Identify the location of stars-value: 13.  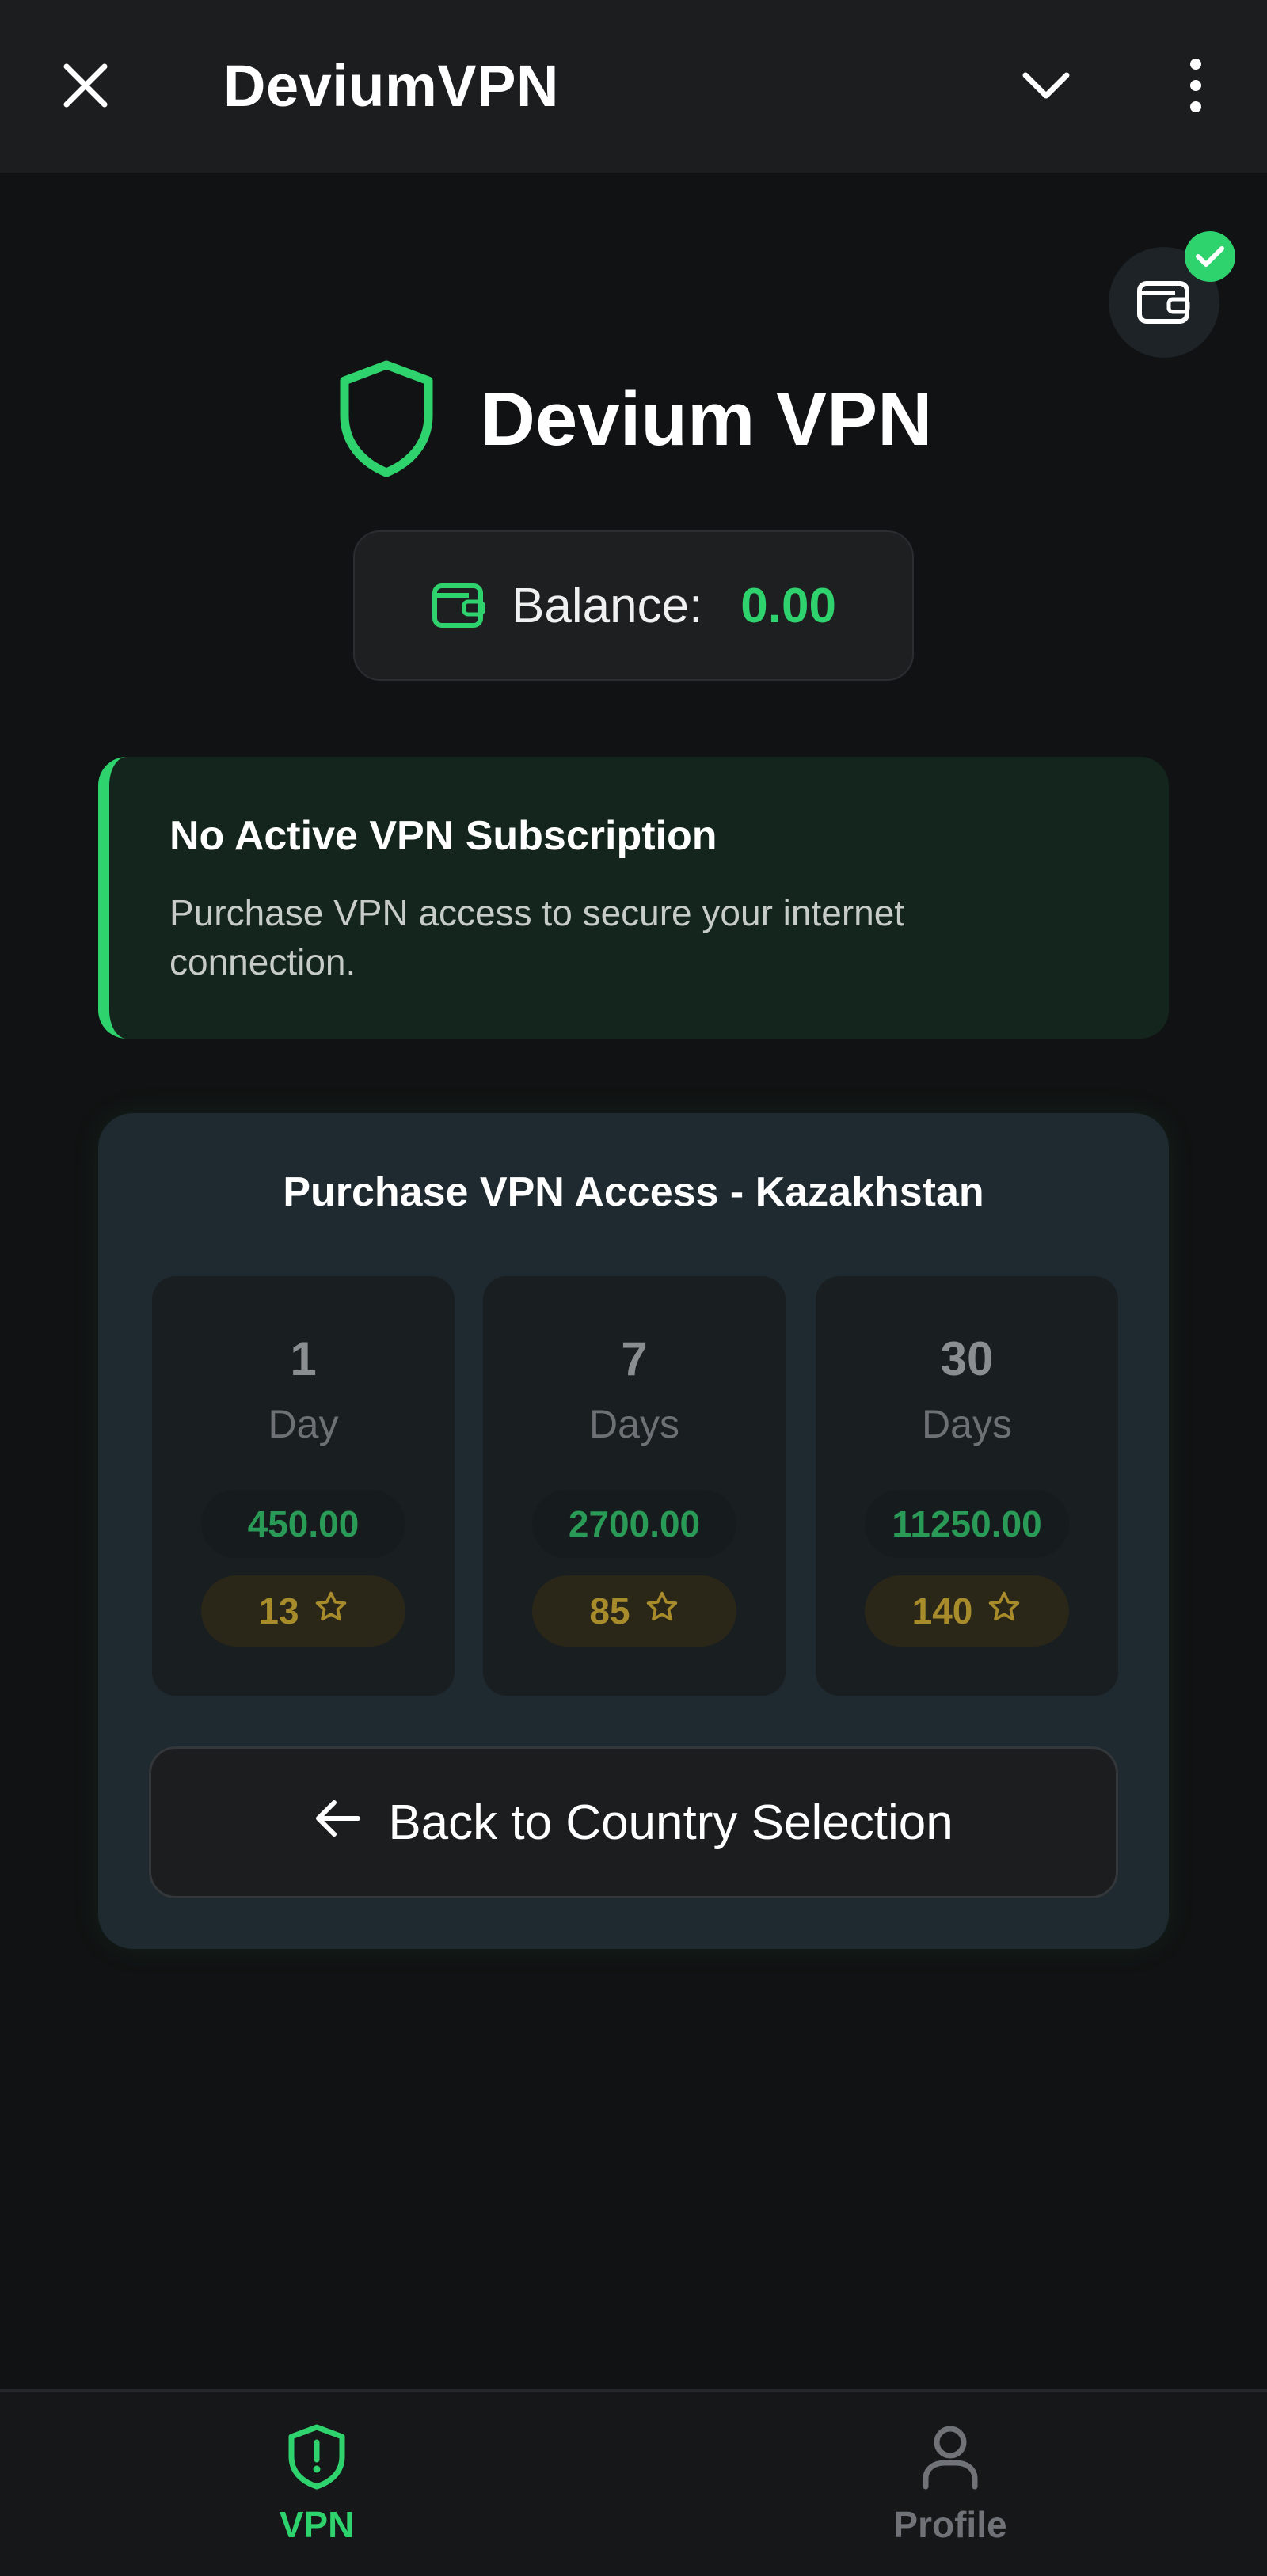
(278, 1611).